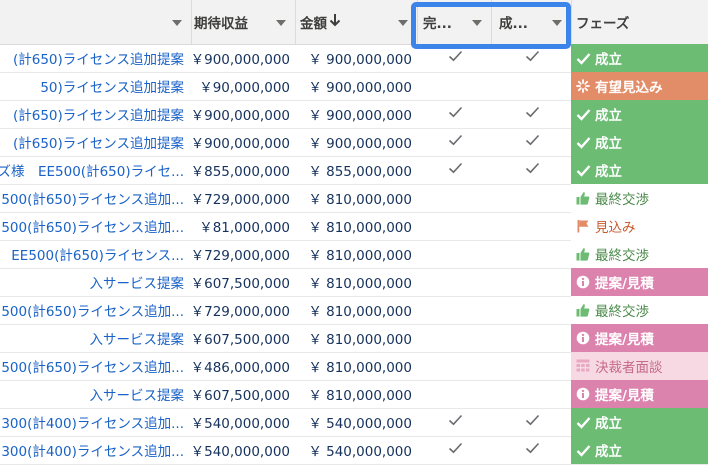  I want to click on amount-cell: ￥ 855,000,000, so click(360, 172).